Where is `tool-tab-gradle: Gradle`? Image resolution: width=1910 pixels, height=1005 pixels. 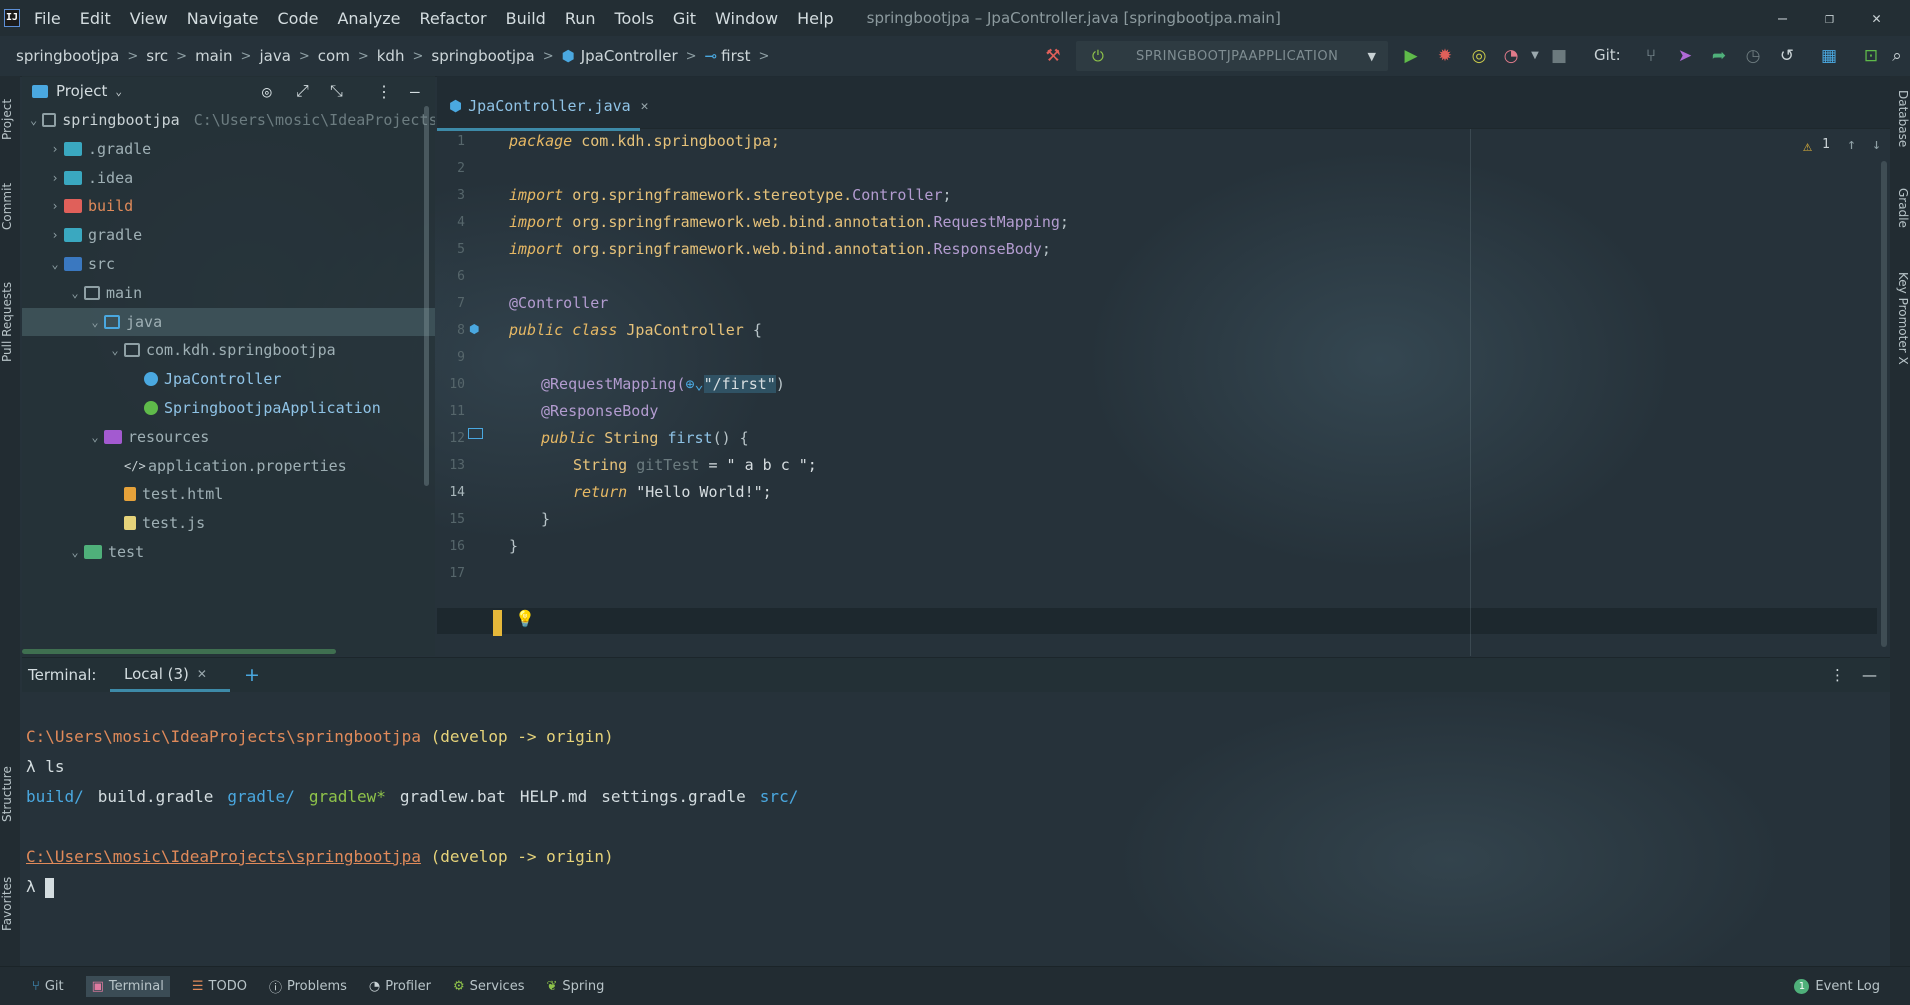 tool-tab-gradle: Gradle is located at coordinates (1900, 218).